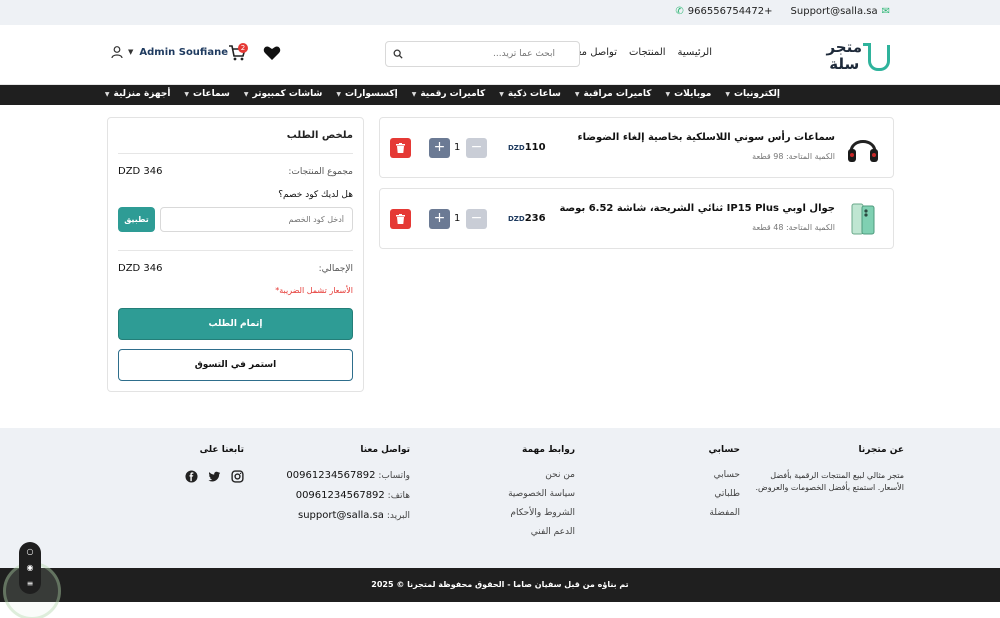 Image resolution: width=1000 pixels, height=618 pixels. Describe the element at coordinates (724, 494) in the screenshot. I see `footer-link: طلباتي` at that location.